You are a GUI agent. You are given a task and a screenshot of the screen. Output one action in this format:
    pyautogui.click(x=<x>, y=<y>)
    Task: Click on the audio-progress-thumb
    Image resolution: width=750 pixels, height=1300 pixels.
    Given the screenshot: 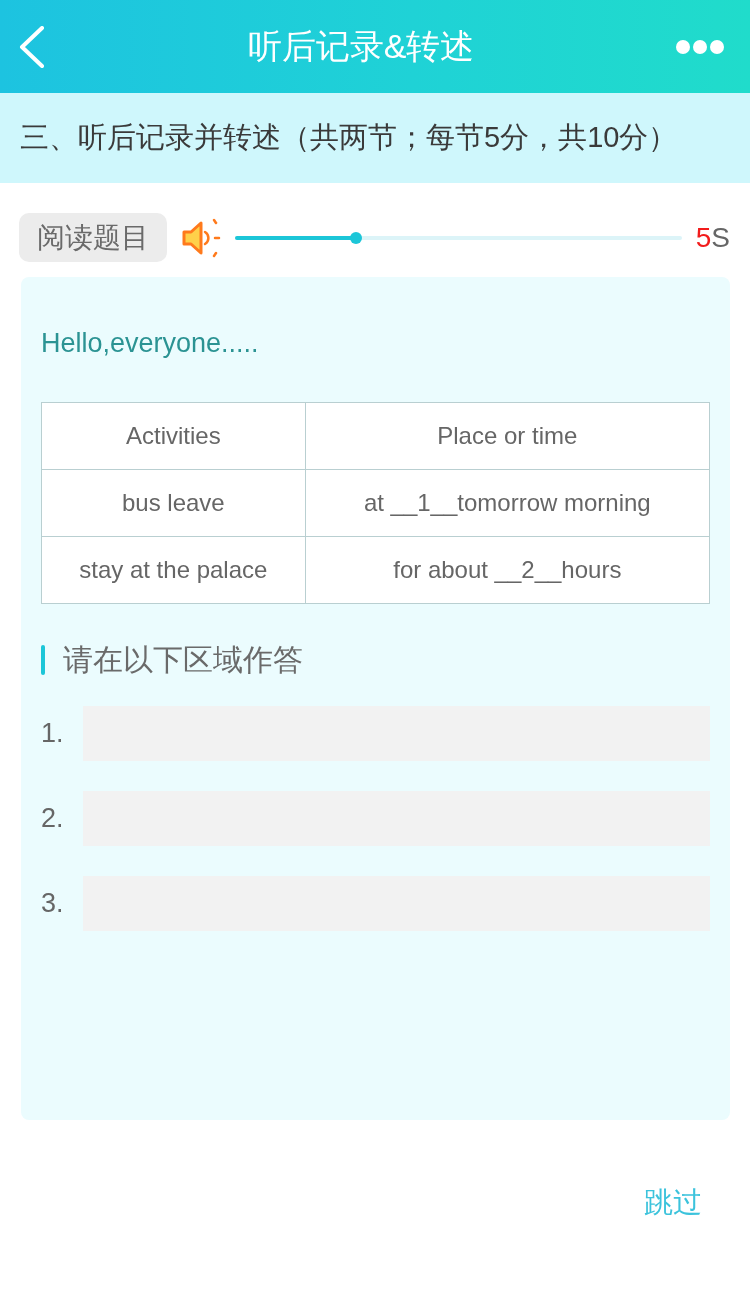 What is the action you would take?
    pyautogui.click(x=355, y=237)
    